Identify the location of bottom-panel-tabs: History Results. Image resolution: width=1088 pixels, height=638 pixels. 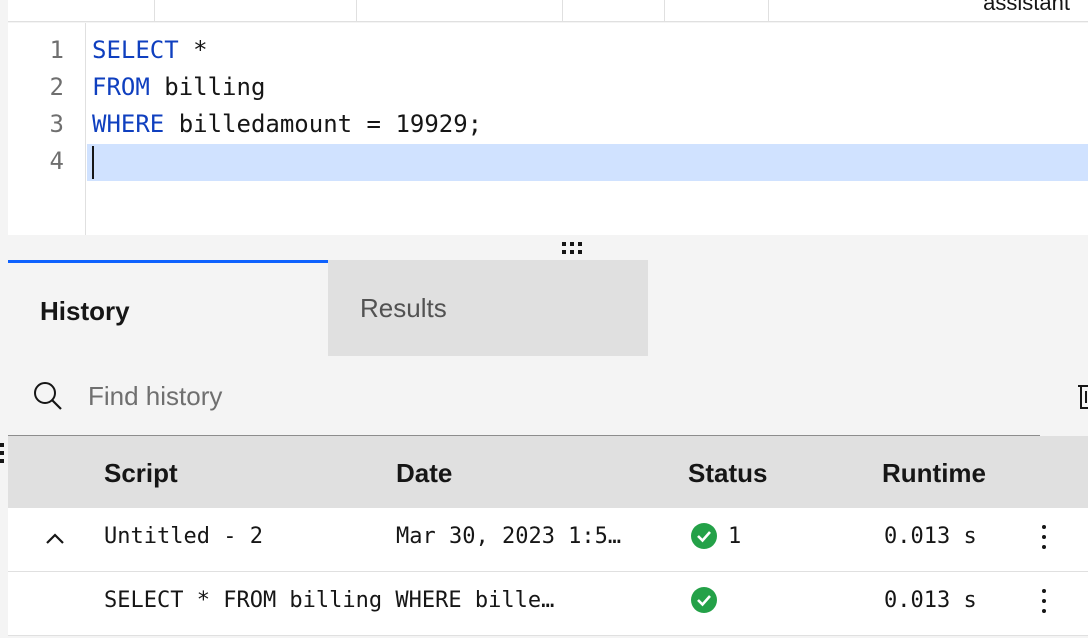
(548, 308).